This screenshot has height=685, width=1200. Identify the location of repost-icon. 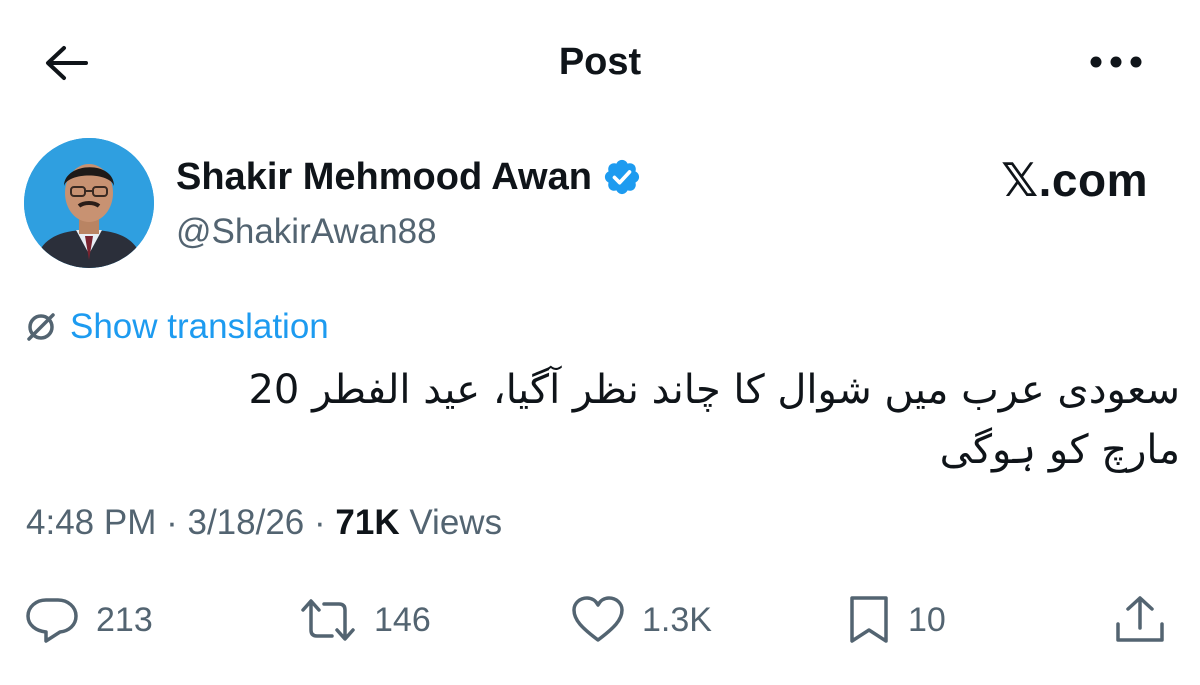
(328, 620).